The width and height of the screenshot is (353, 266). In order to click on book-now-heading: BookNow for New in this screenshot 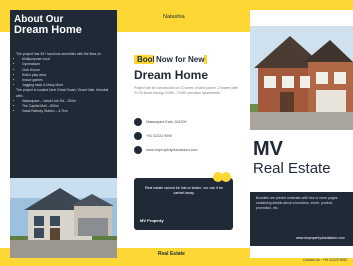, I will do `click(171, 59)`.